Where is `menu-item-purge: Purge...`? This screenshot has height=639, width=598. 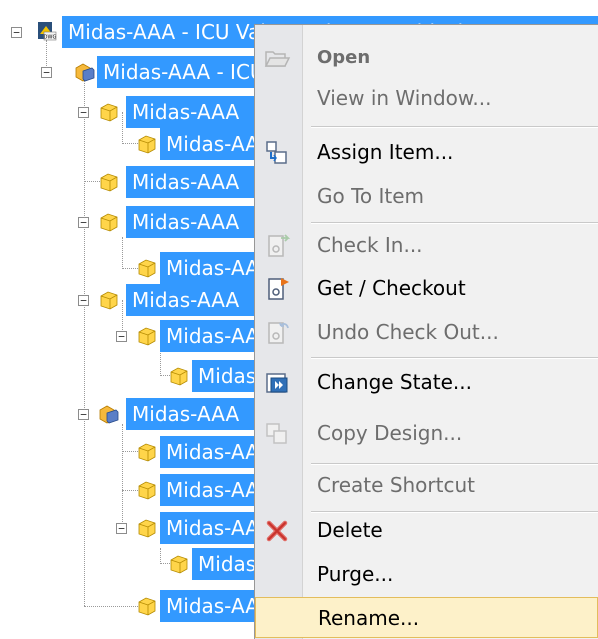
menu-item-purge: Purge... is located at coordinates (426, 574).